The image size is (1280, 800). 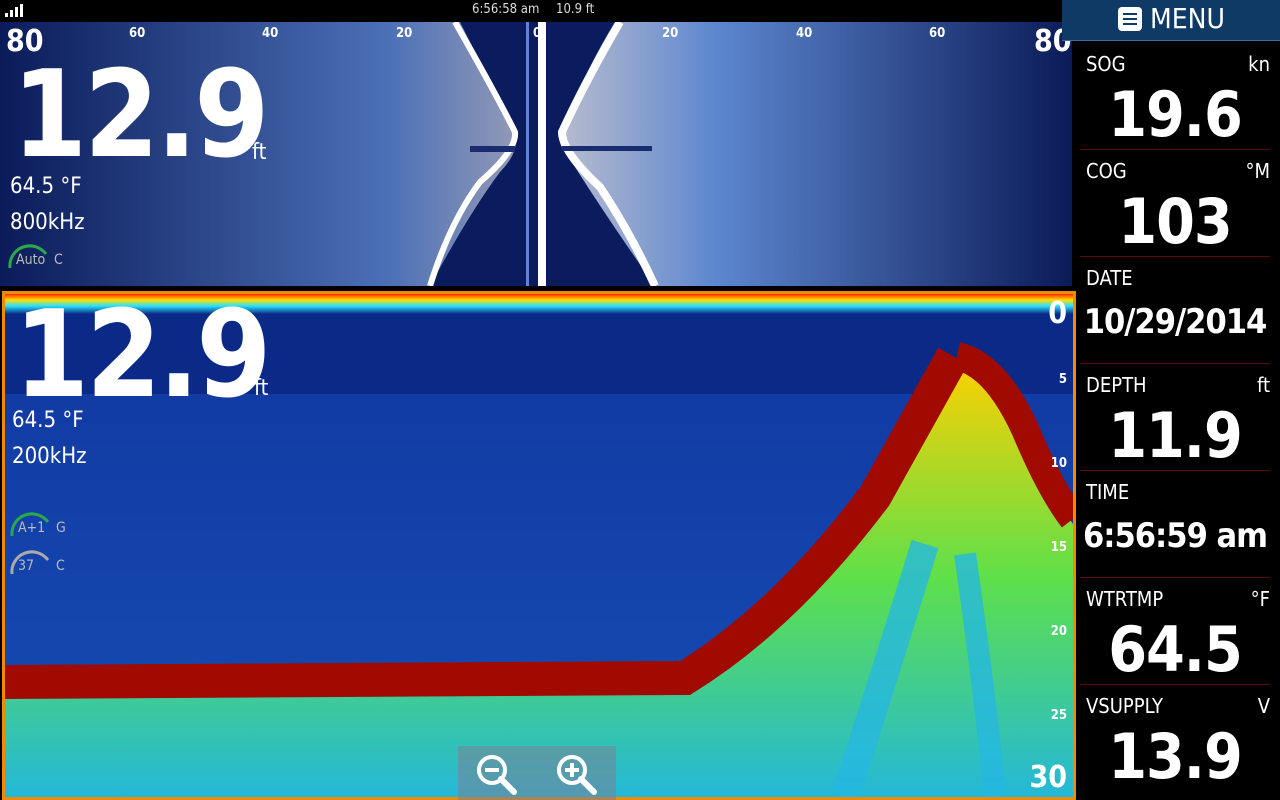 What do you see at coordinates (1260, 599) in the screenshot?
I see `tile-unit: °F` at bounding box center [1260, 599].